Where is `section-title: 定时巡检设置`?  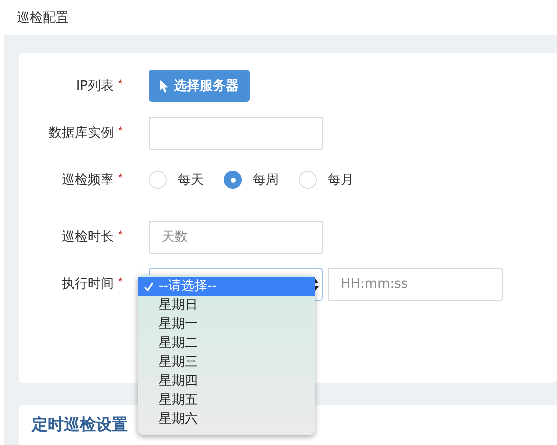 section-title: 定时巡检设置 is located at coordinates (80, 424).